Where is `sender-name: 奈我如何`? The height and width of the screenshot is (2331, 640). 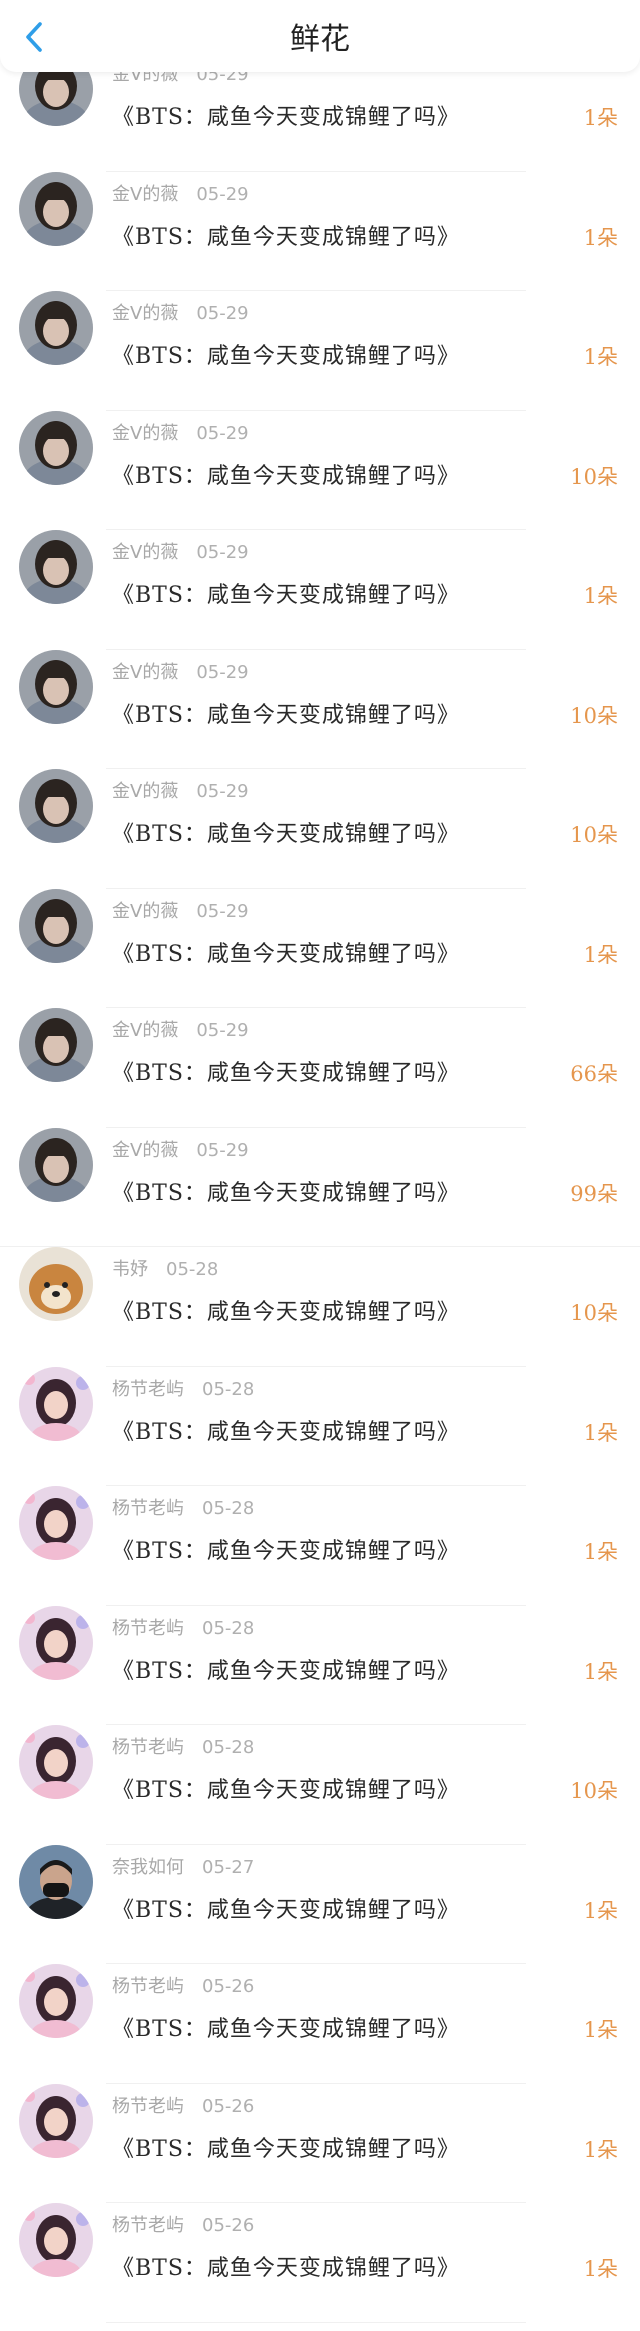 sender-name: 奈我如何 is located at coordinates (148, 1867).